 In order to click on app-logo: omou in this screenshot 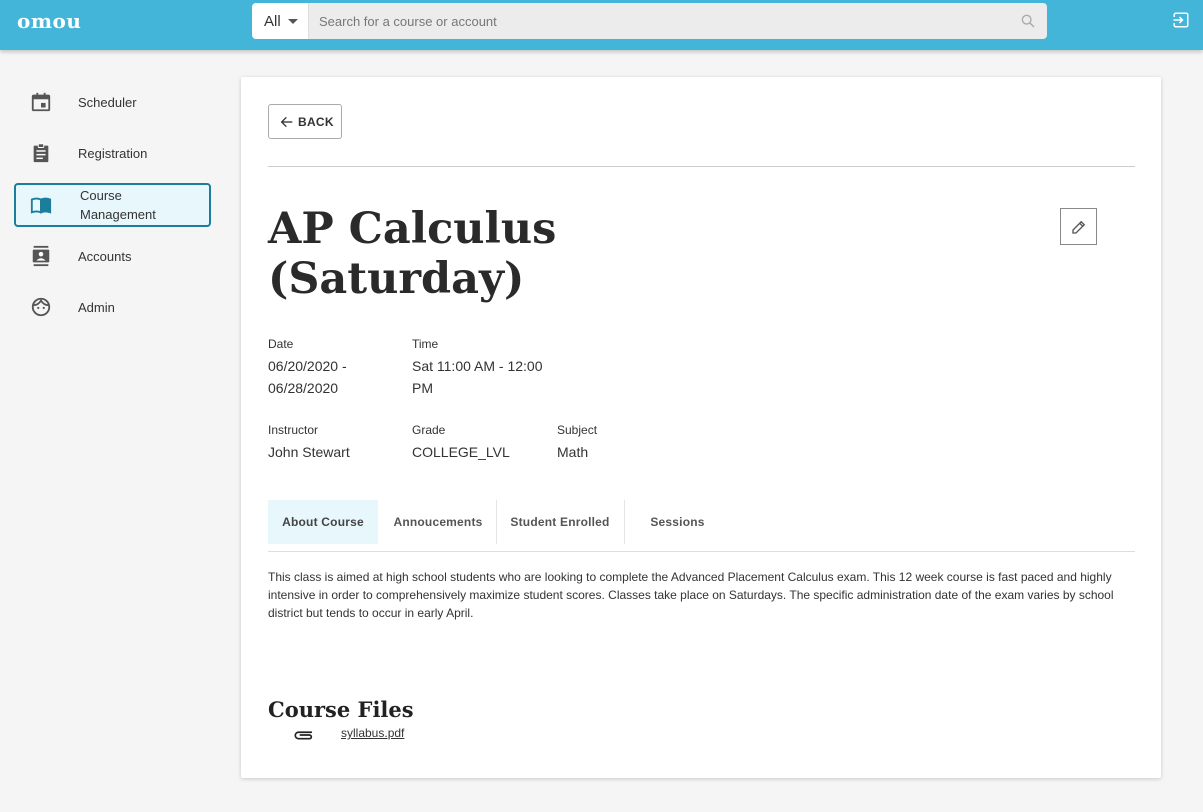, I will do `click(49, 21)`.